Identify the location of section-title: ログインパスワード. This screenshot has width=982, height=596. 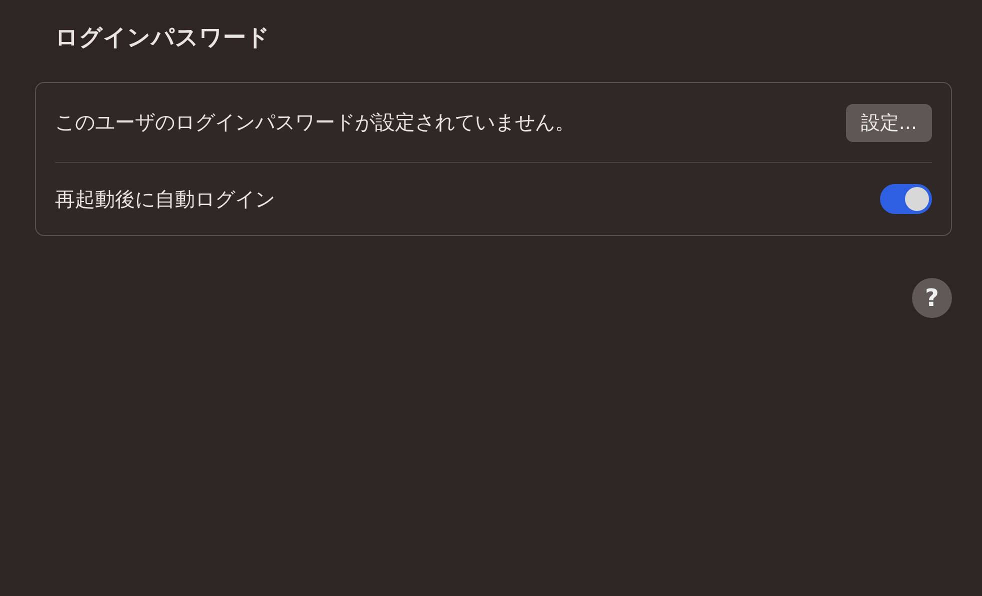
(163, 38).